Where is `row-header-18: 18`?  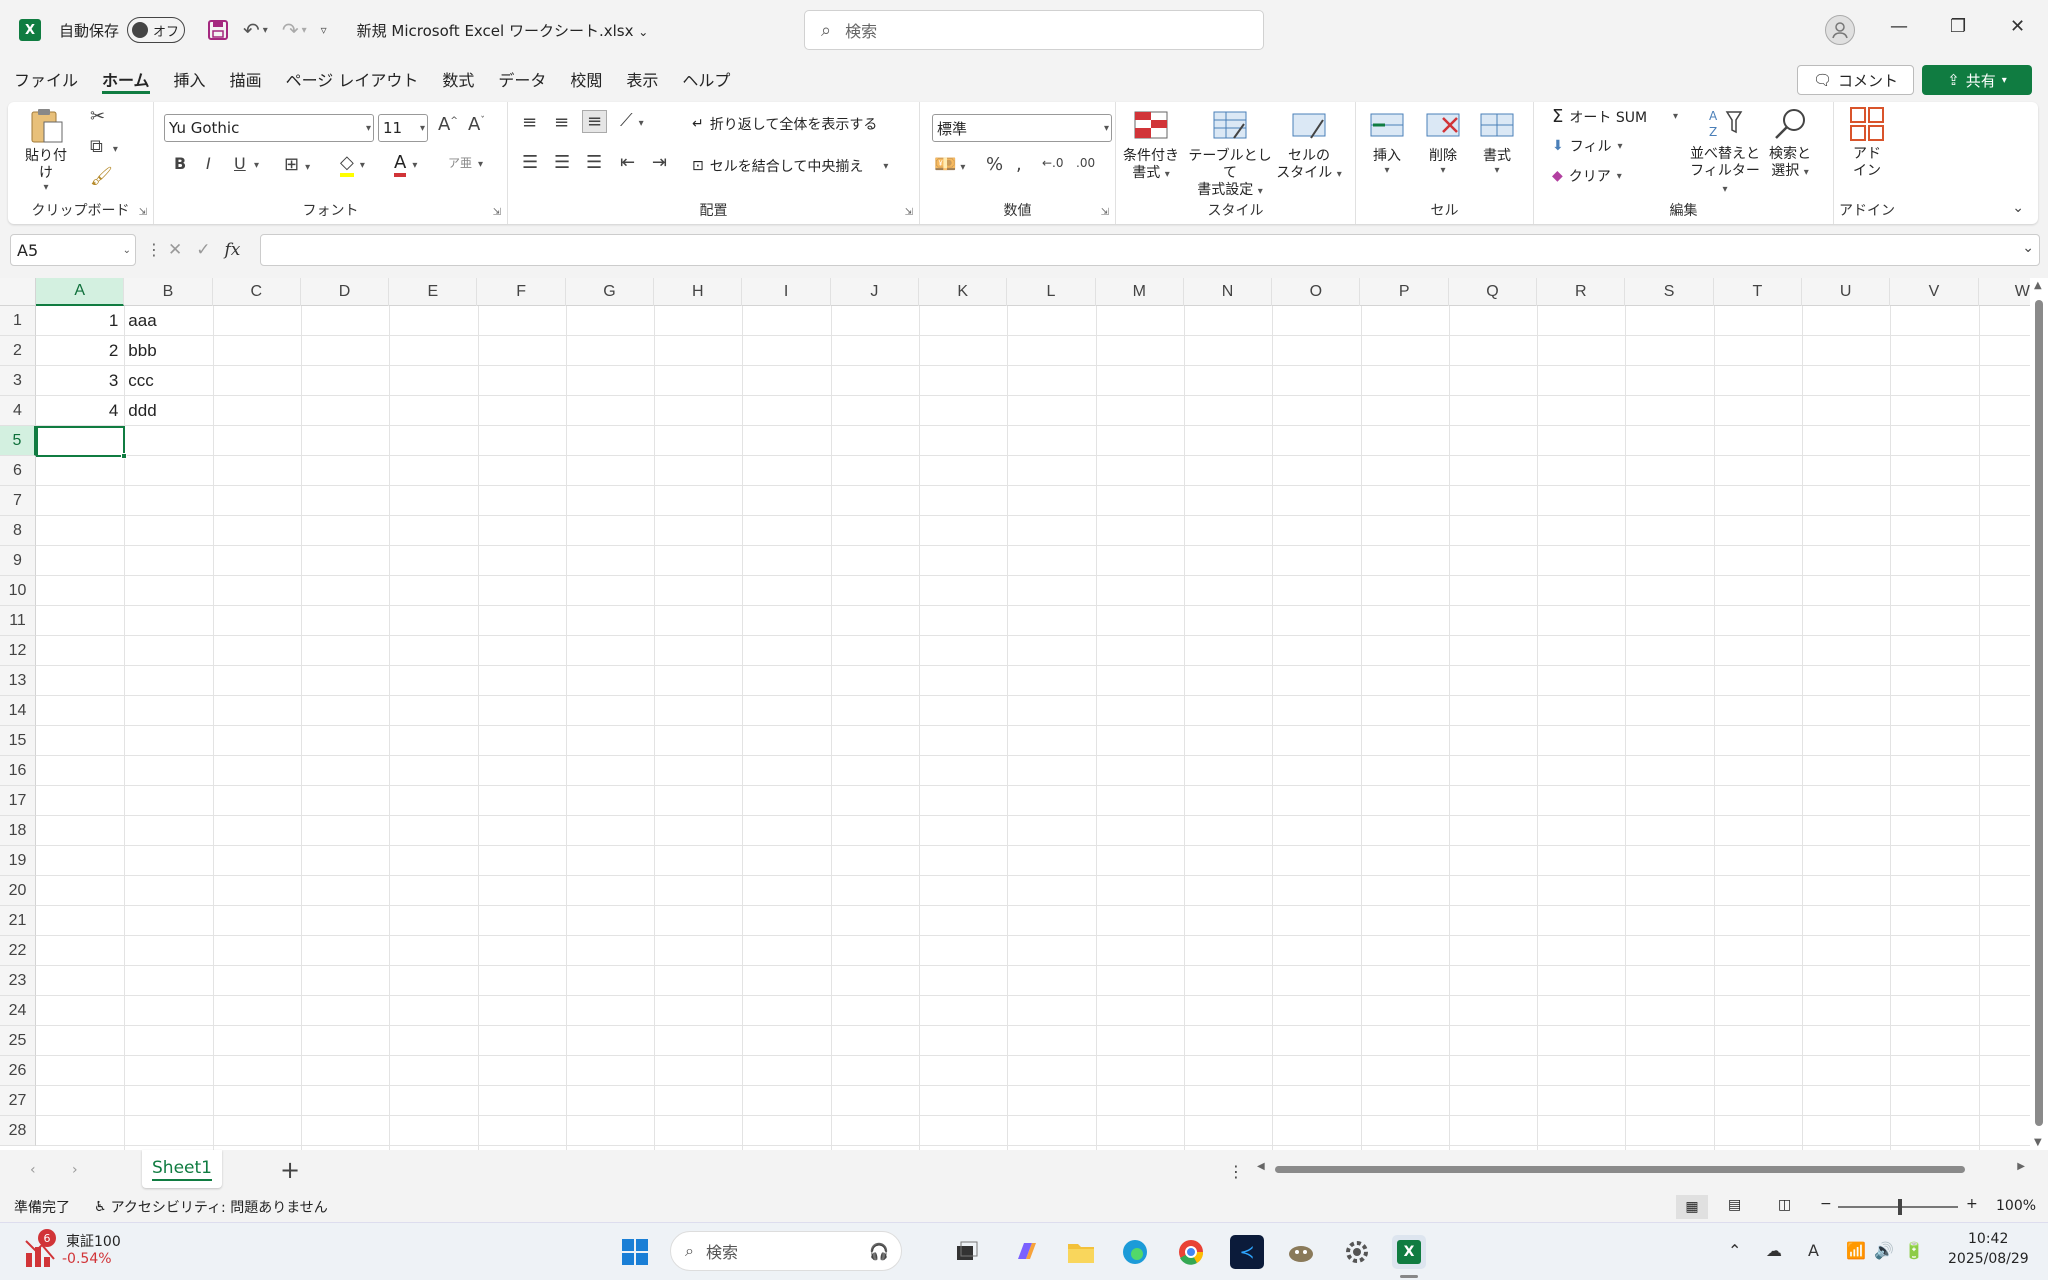
row-header-18: 18 is located at coordinates (18, 831).